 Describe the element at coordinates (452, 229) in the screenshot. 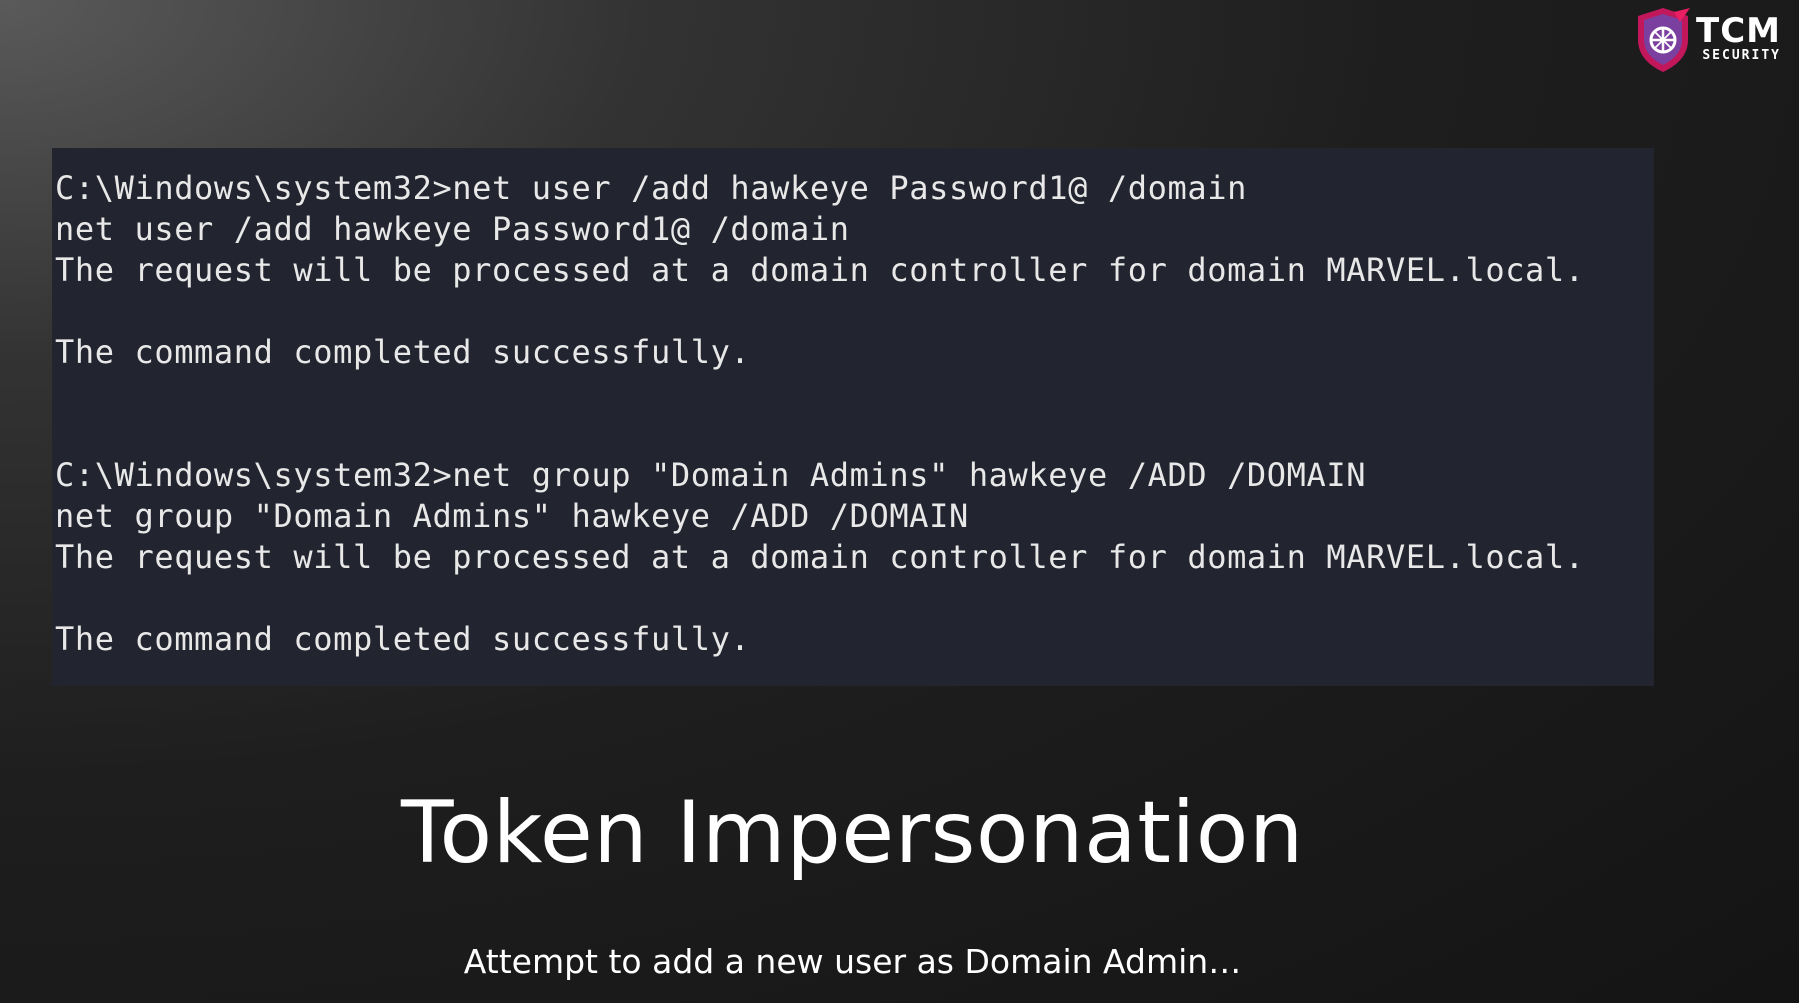

I see `terminal-echo-line: net user /add hawkeye Password1@ /domain` at that location.